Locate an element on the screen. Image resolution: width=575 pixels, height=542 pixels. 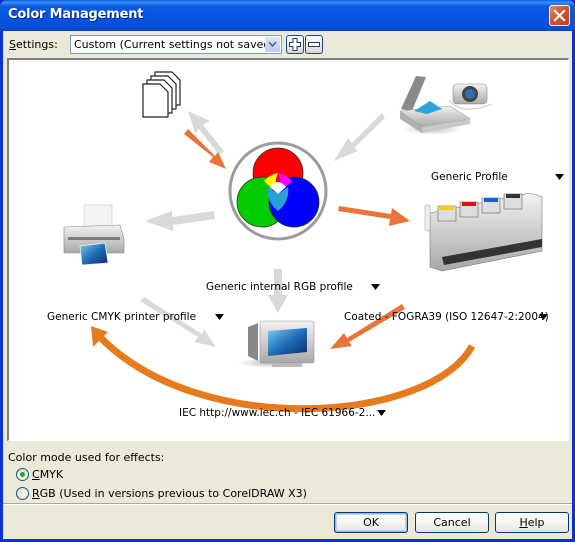
printing-press-icon is located at coordinates (483, 232).